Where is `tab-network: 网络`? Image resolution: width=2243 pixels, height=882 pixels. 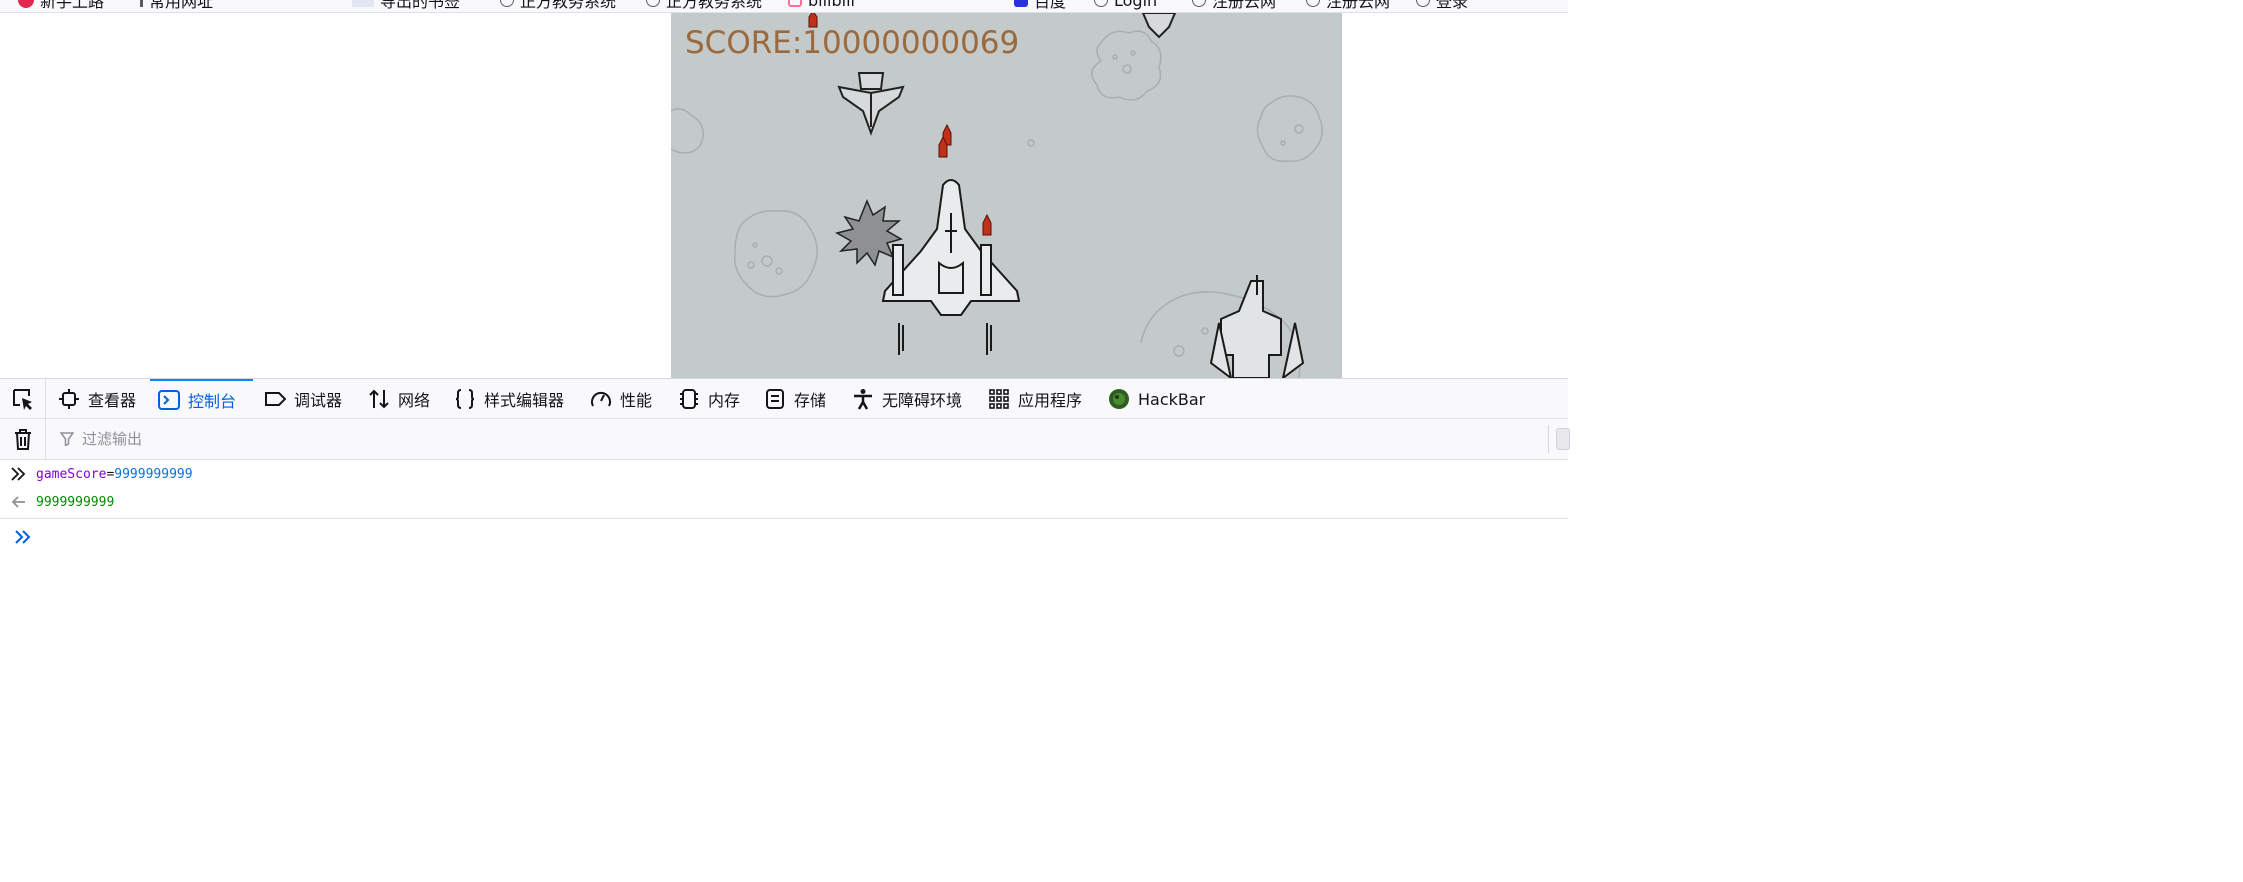
tab-network: 网络 is located at coordinates (399, 399).